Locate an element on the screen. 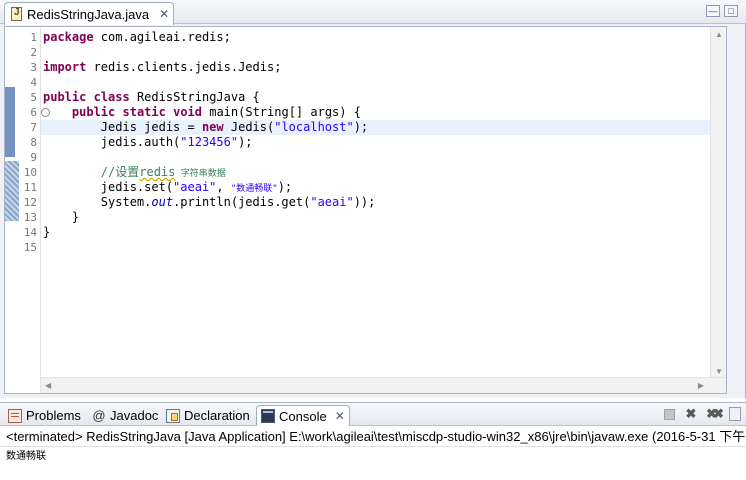 The image size is (746, 480). line-number: 4 is located at coordinates (33, 82).